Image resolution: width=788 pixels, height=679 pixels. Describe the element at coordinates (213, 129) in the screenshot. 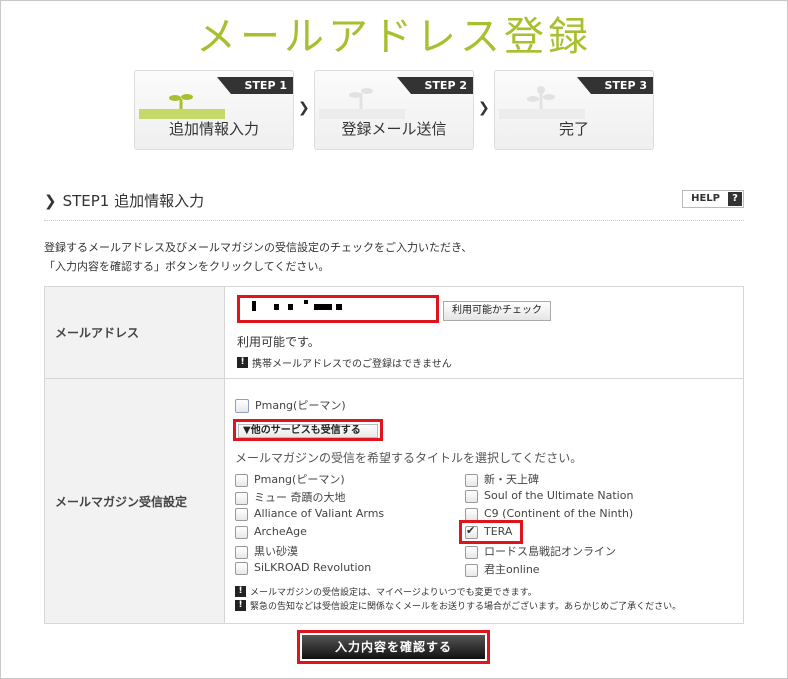

I see `step-1-label: 追加情報入力` at that location.